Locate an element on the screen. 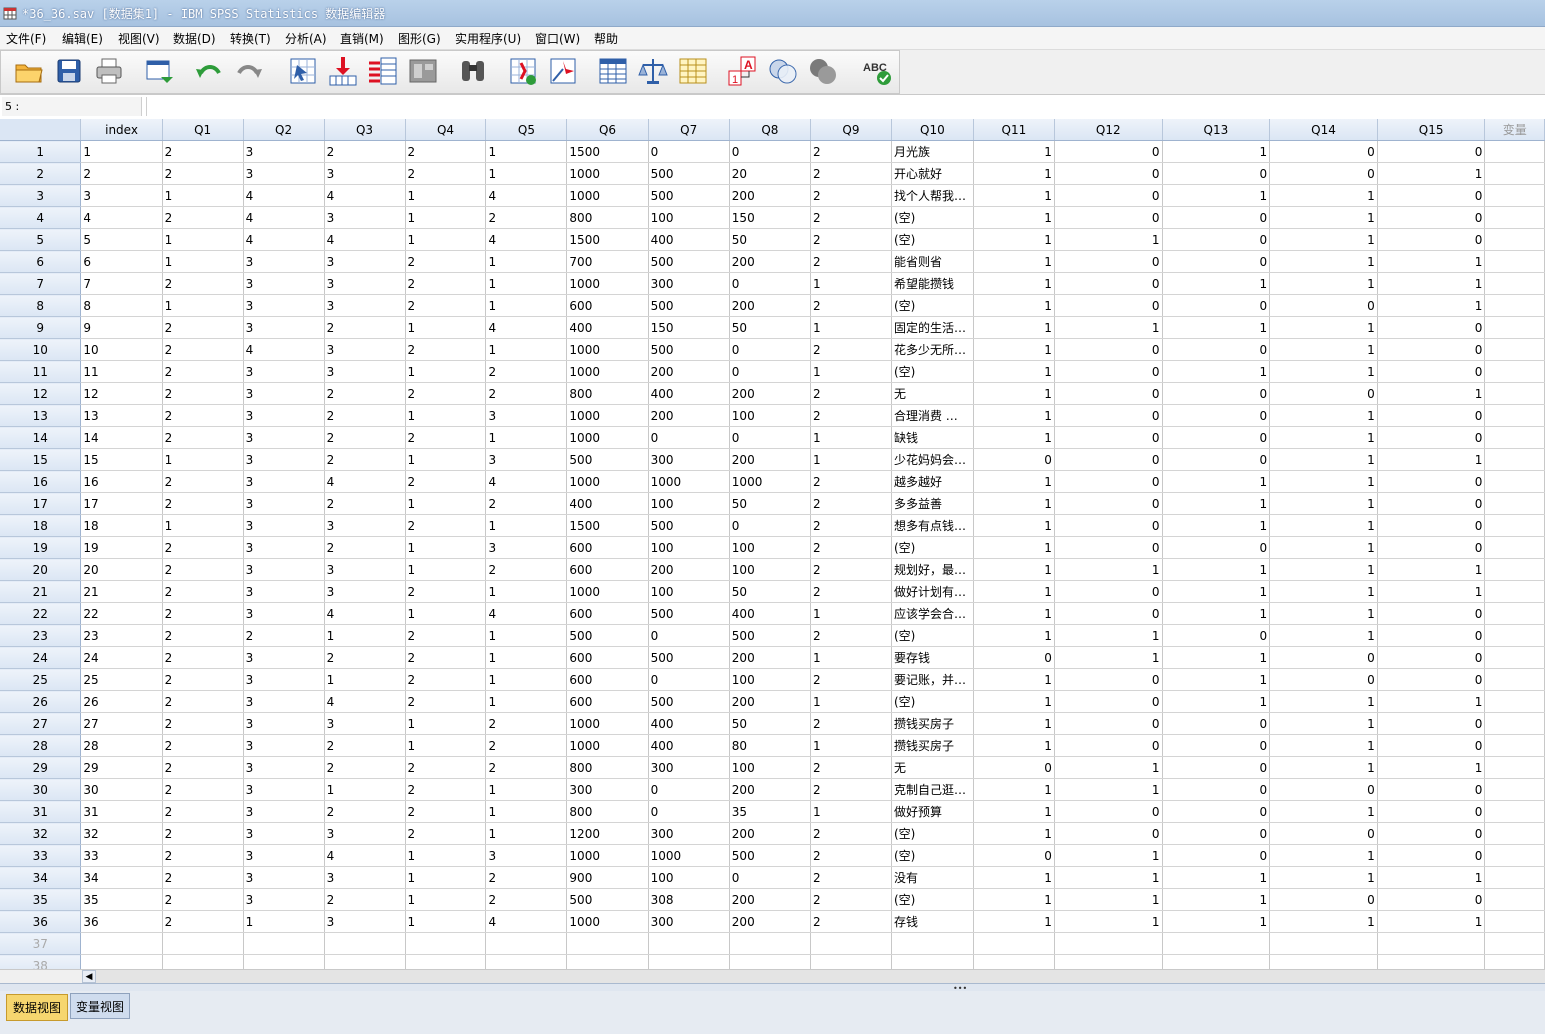  column-header: Q8 is located at coordinates (770, 130).